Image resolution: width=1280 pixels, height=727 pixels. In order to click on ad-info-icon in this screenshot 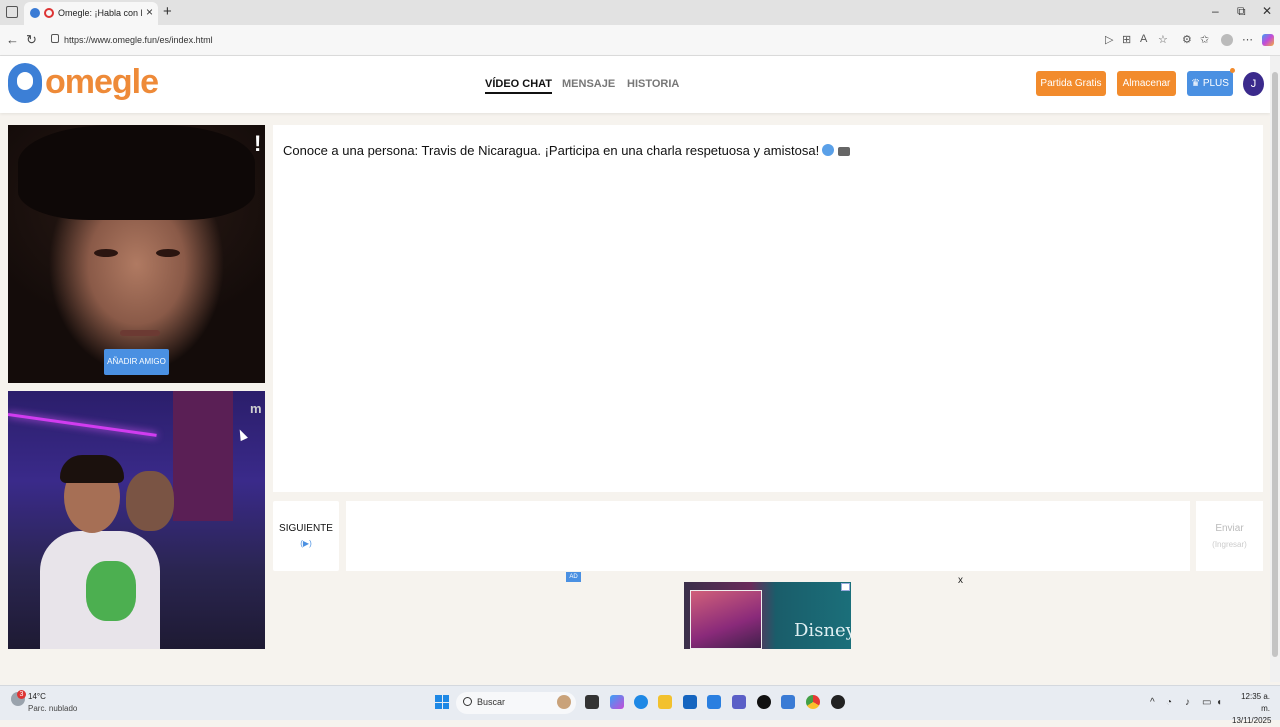, I will do `click(845, 587)`.